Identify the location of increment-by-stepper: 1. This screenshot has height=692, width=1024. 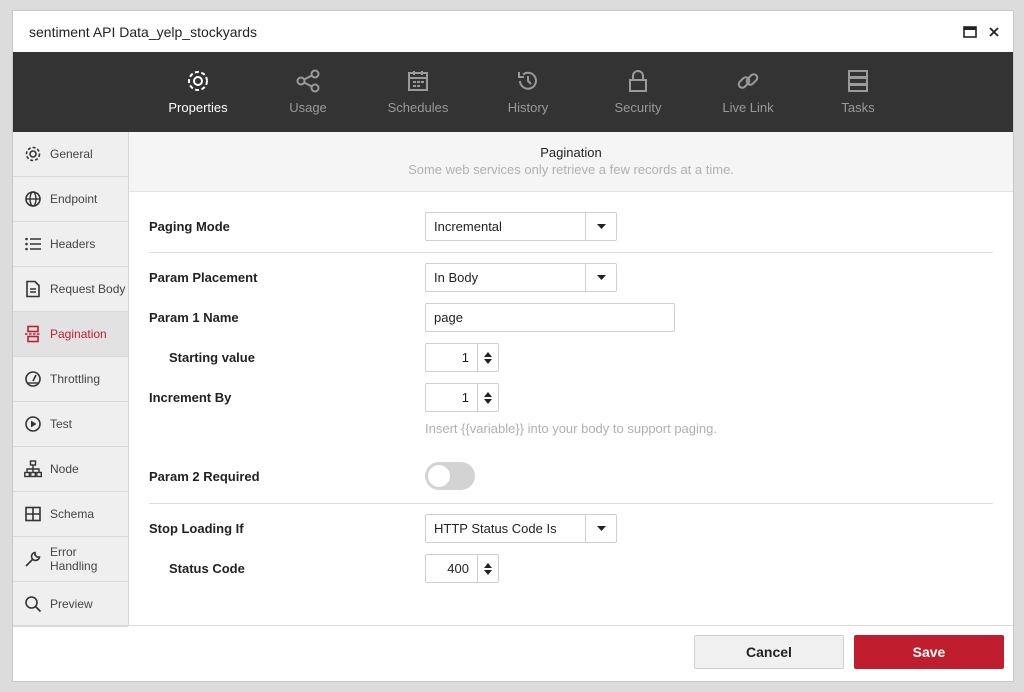
(462, 397).